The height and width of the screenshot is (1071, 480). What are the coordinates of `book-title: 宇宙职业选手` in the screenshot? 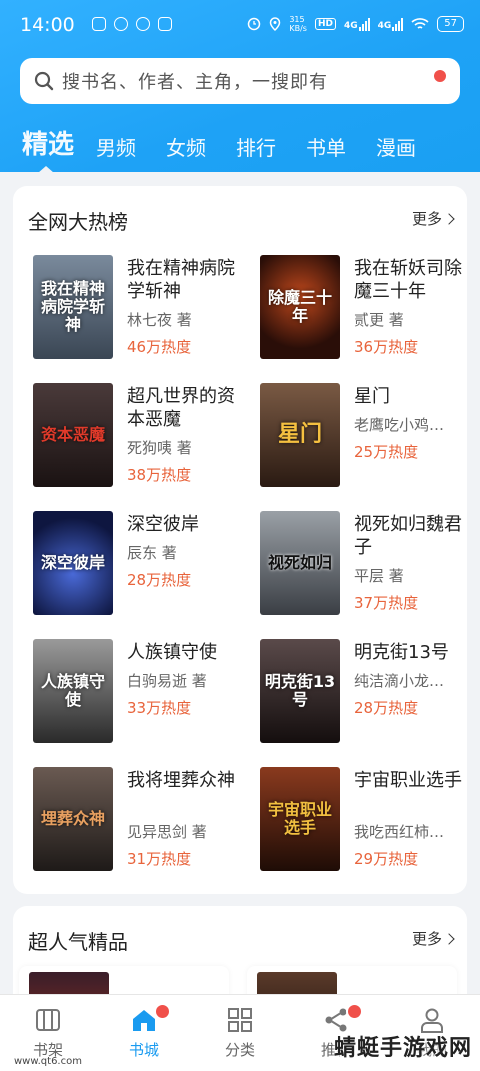 It's located at (408, 780).